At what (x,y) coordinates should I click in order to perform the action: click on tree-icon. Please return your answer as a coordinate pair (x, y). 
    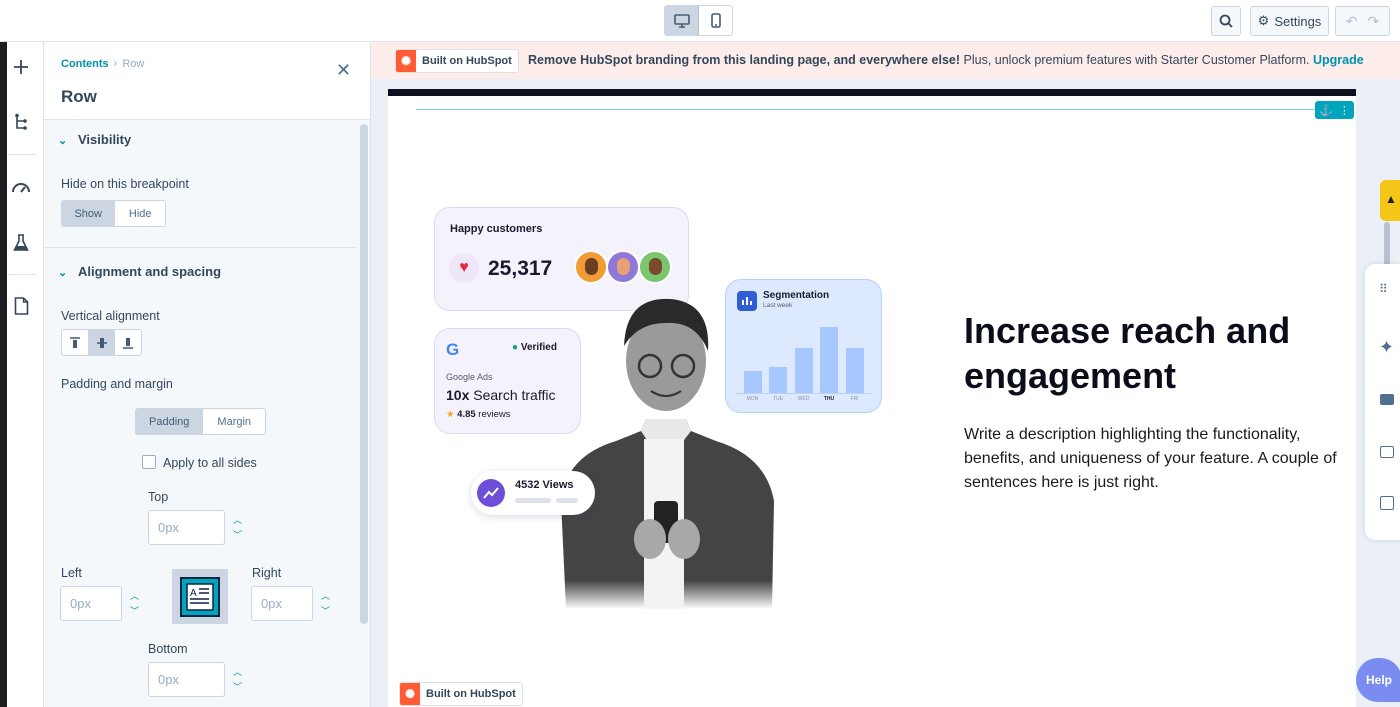
    Looking at the image, I should click on (21, 122).